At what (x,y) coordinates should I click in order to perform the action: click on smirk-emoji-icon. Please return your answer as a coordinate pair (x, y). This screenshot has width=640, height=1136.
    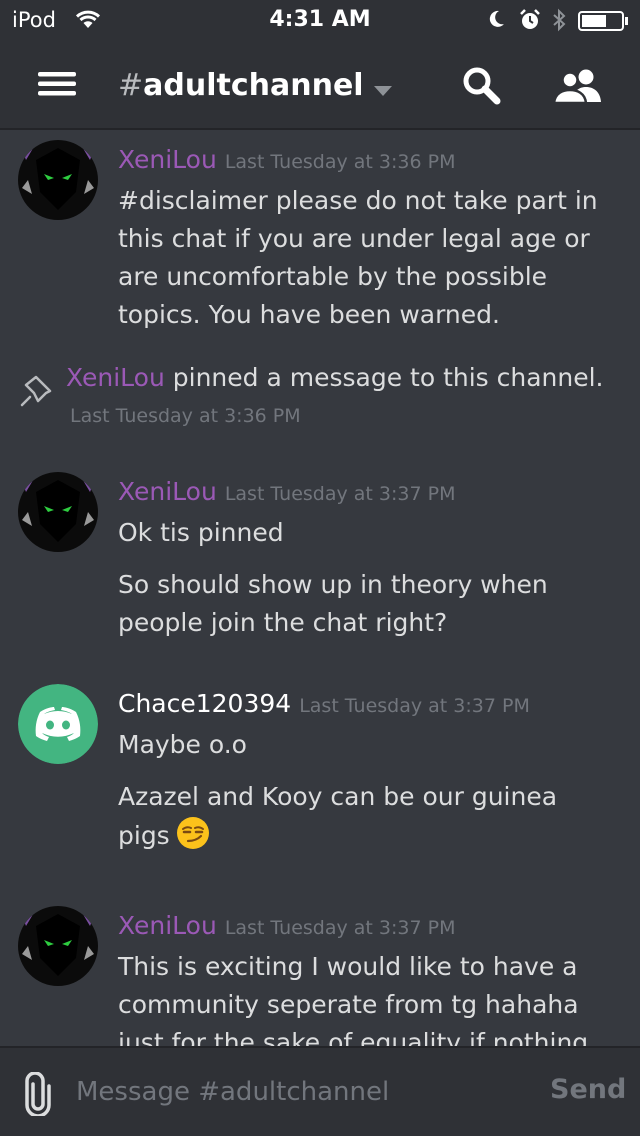
    Looking at the image, I should click on (193, 838).